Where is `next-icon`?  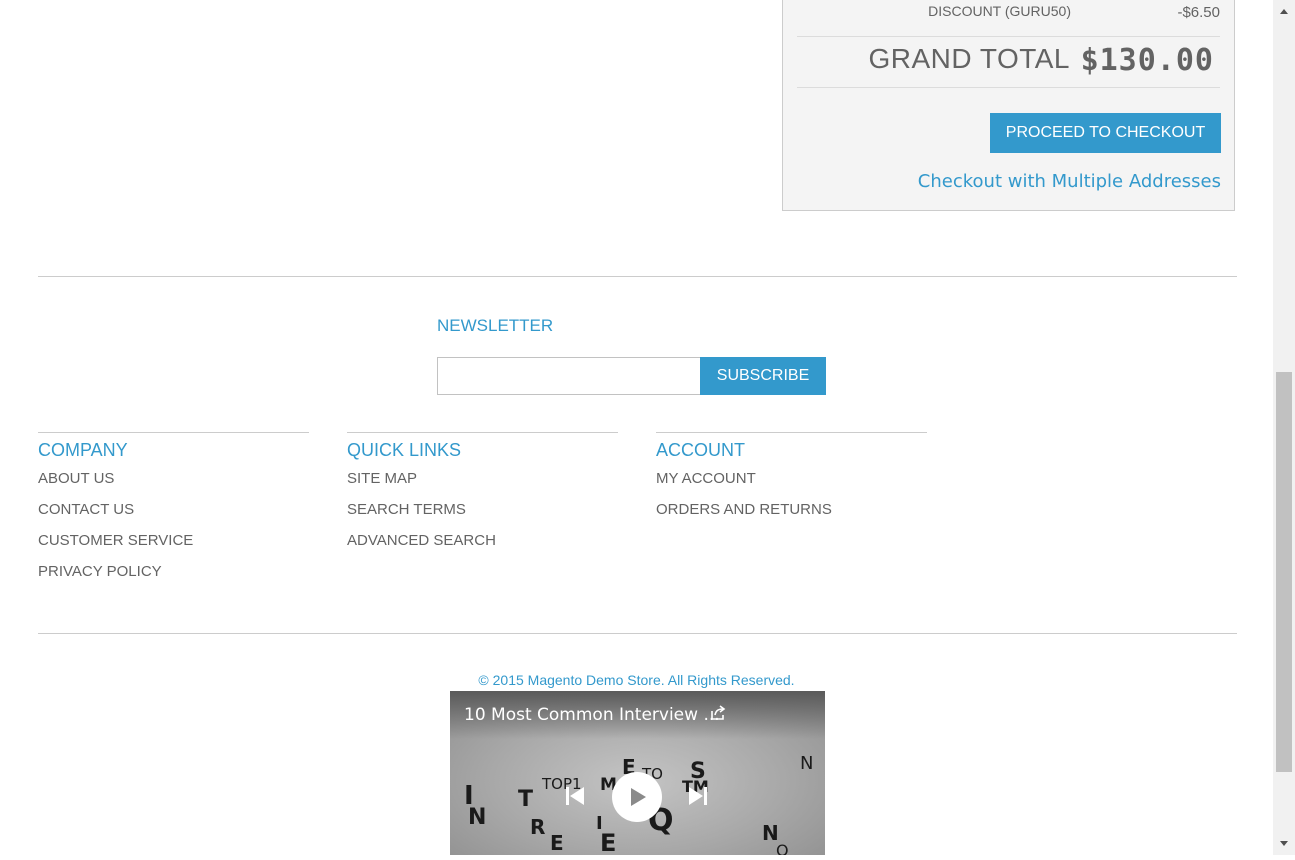
next-icon is located at coordinates (698, 796).